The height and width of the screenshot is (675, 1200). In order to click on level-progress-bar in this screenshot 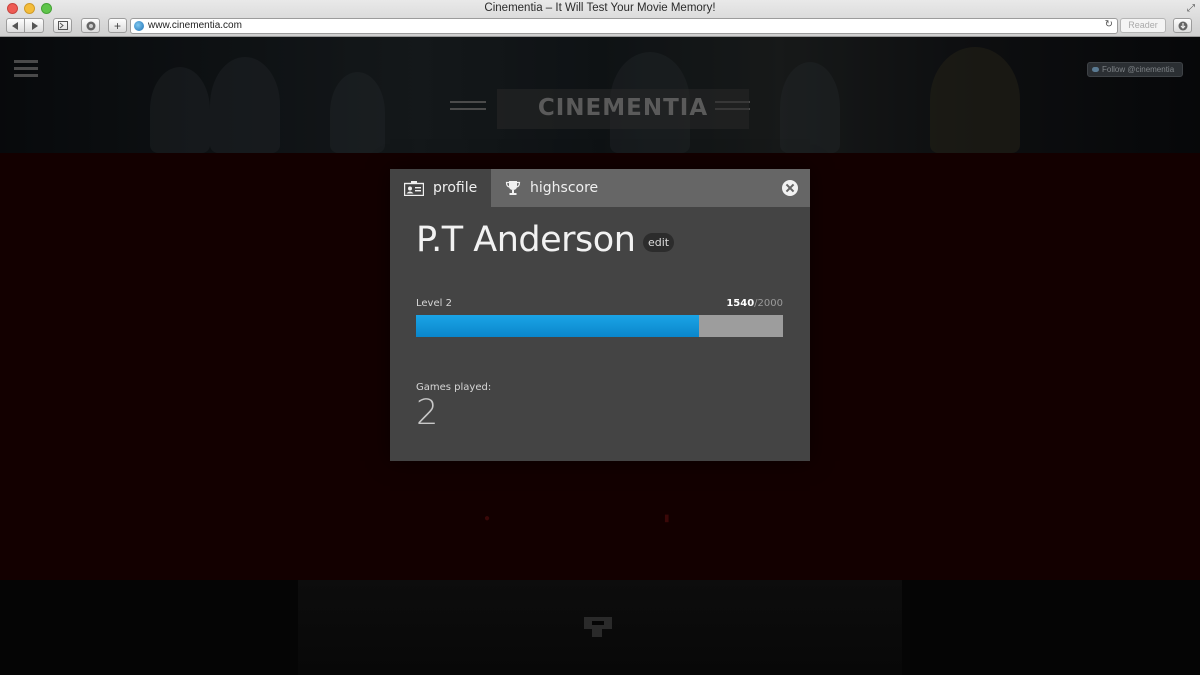, I will do `click(599, 326)`.